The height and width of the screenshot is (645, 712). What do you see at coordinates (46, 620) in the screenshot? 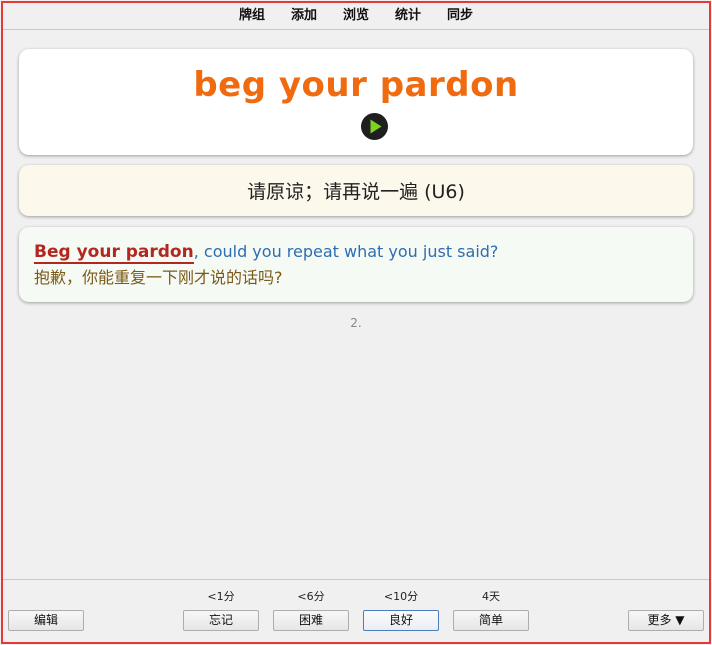
I see `edit-button: 编辑` at bounding box center [46, 620].